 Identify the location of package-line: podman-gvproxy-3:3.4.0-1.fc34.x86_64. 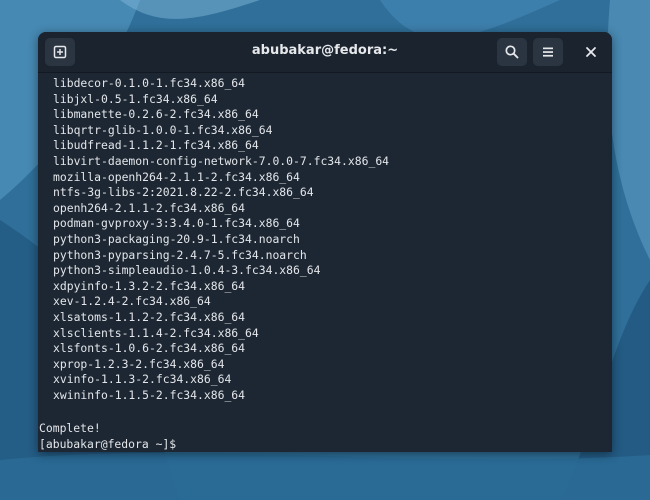
(176, 223).